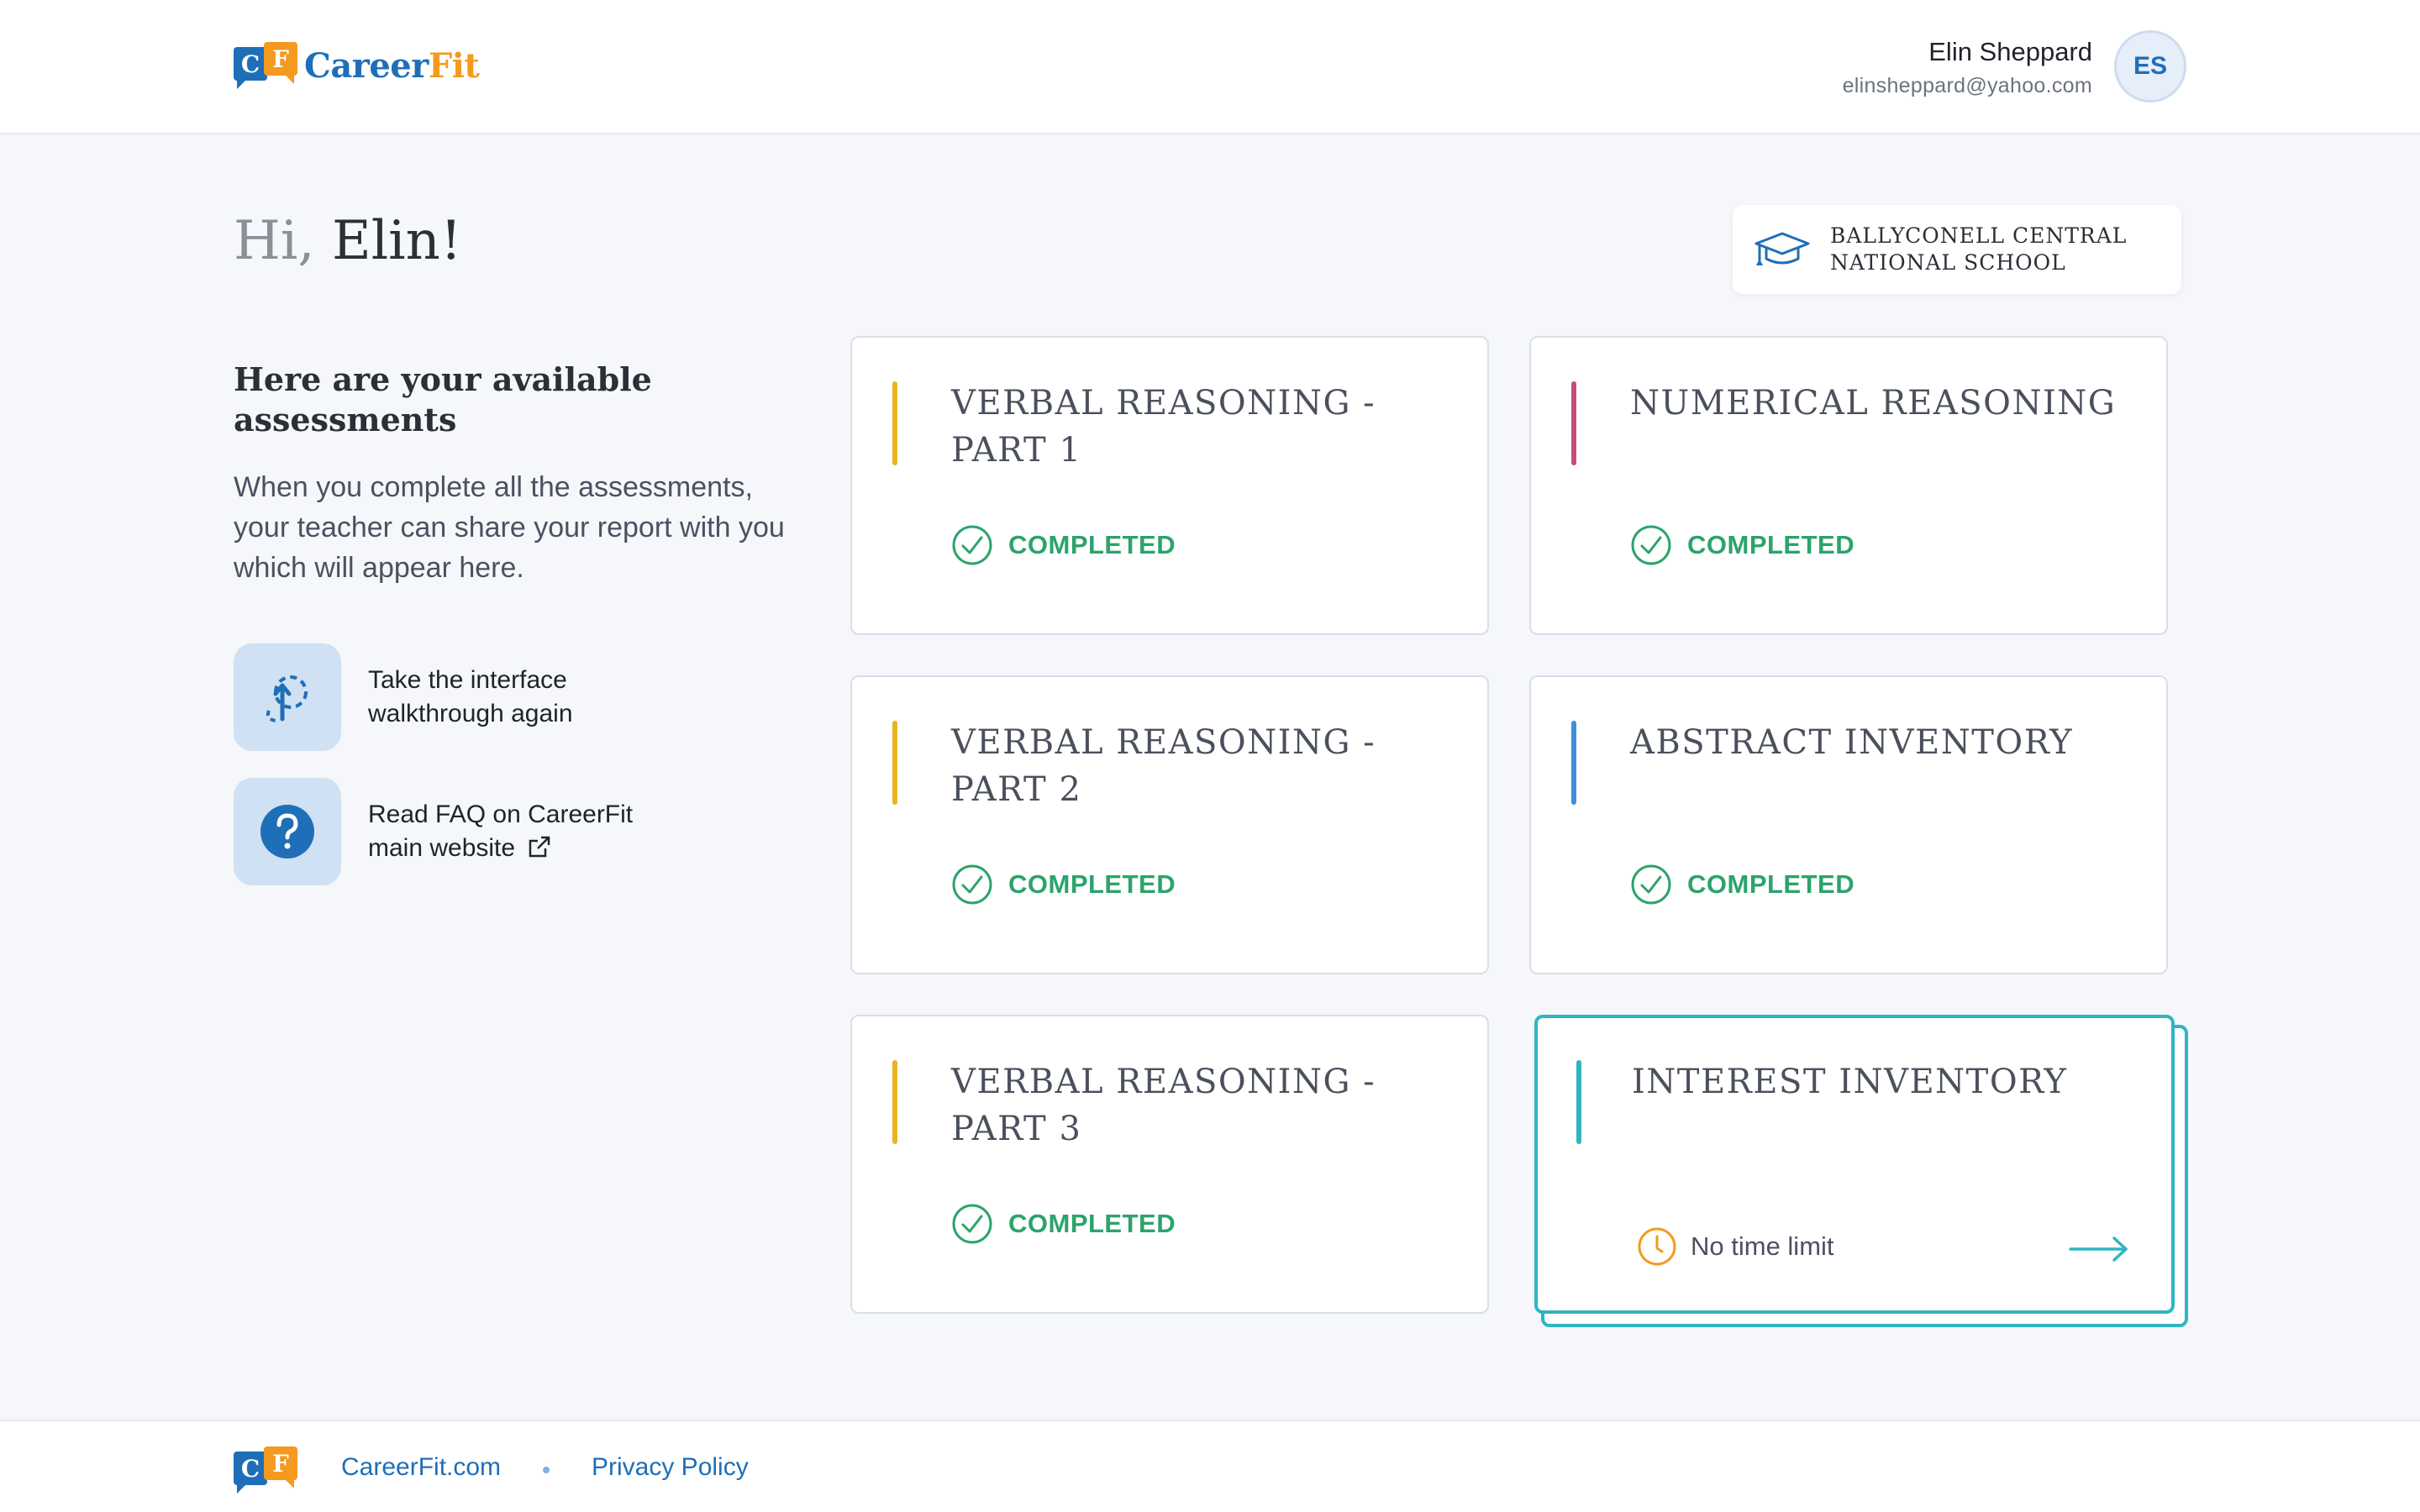  I want to click on card-time: No time limit, so click(1736, 1246).